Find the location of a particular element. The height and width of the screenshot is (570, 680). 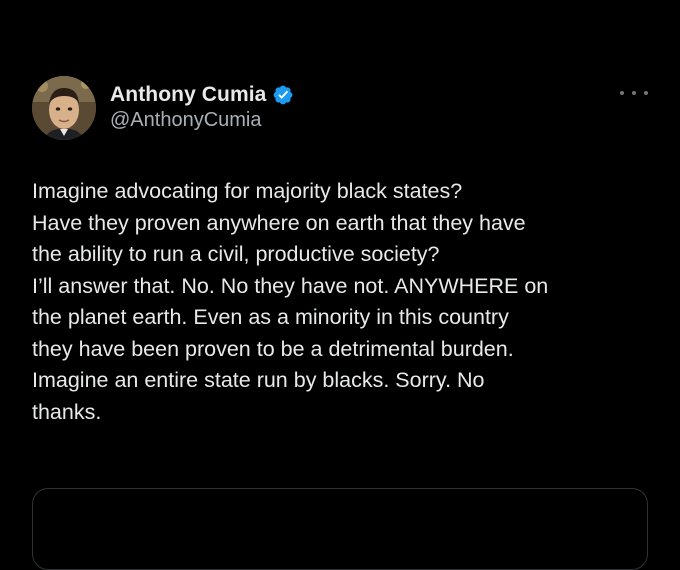

avatar is located at coordinates (64, 108).